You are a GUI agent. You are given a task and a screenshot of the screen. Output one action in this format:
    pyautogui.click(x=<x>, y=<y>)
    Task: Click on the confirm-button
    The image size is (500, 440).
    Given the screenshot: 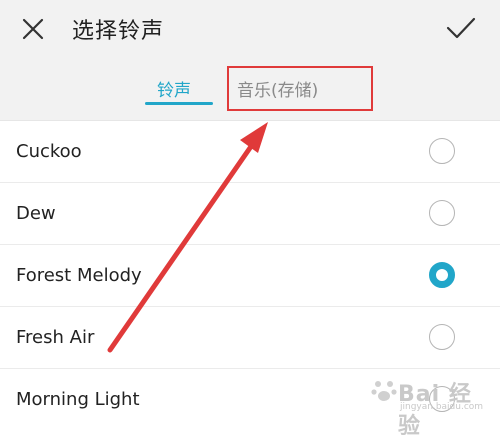 What is the action you would take?
    pyautogui.click(x=461, y=28)
    